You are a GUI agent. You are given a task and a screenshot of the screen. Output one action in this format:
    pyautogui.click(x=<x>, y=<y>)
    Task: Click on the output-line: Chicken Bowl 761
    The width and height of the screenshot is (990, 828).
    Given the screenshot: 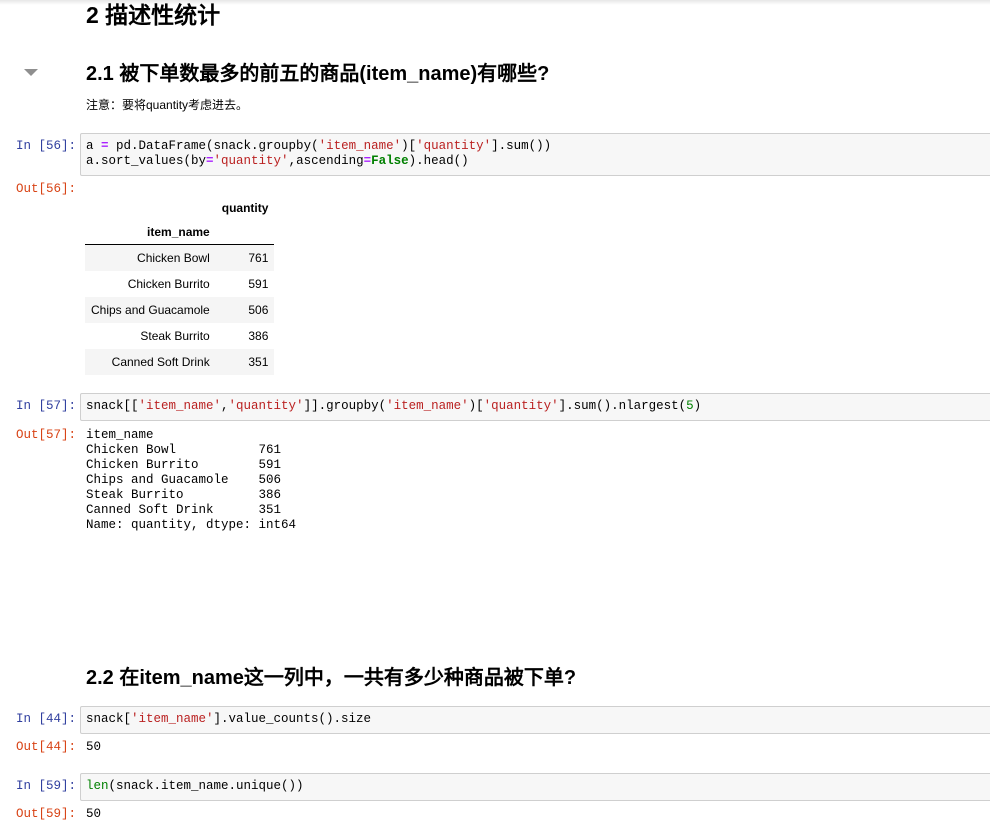 What is the action you would take?
    pyautogui.click(x=184, y=450)
    